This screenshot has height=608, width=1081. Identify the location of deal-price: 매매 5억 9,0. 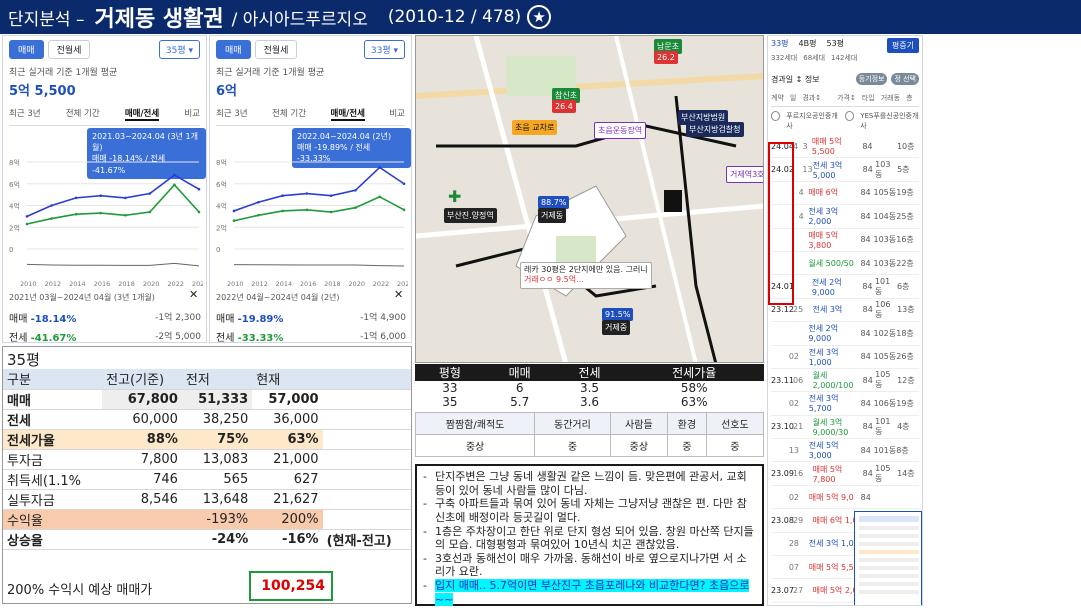
(831, 497).